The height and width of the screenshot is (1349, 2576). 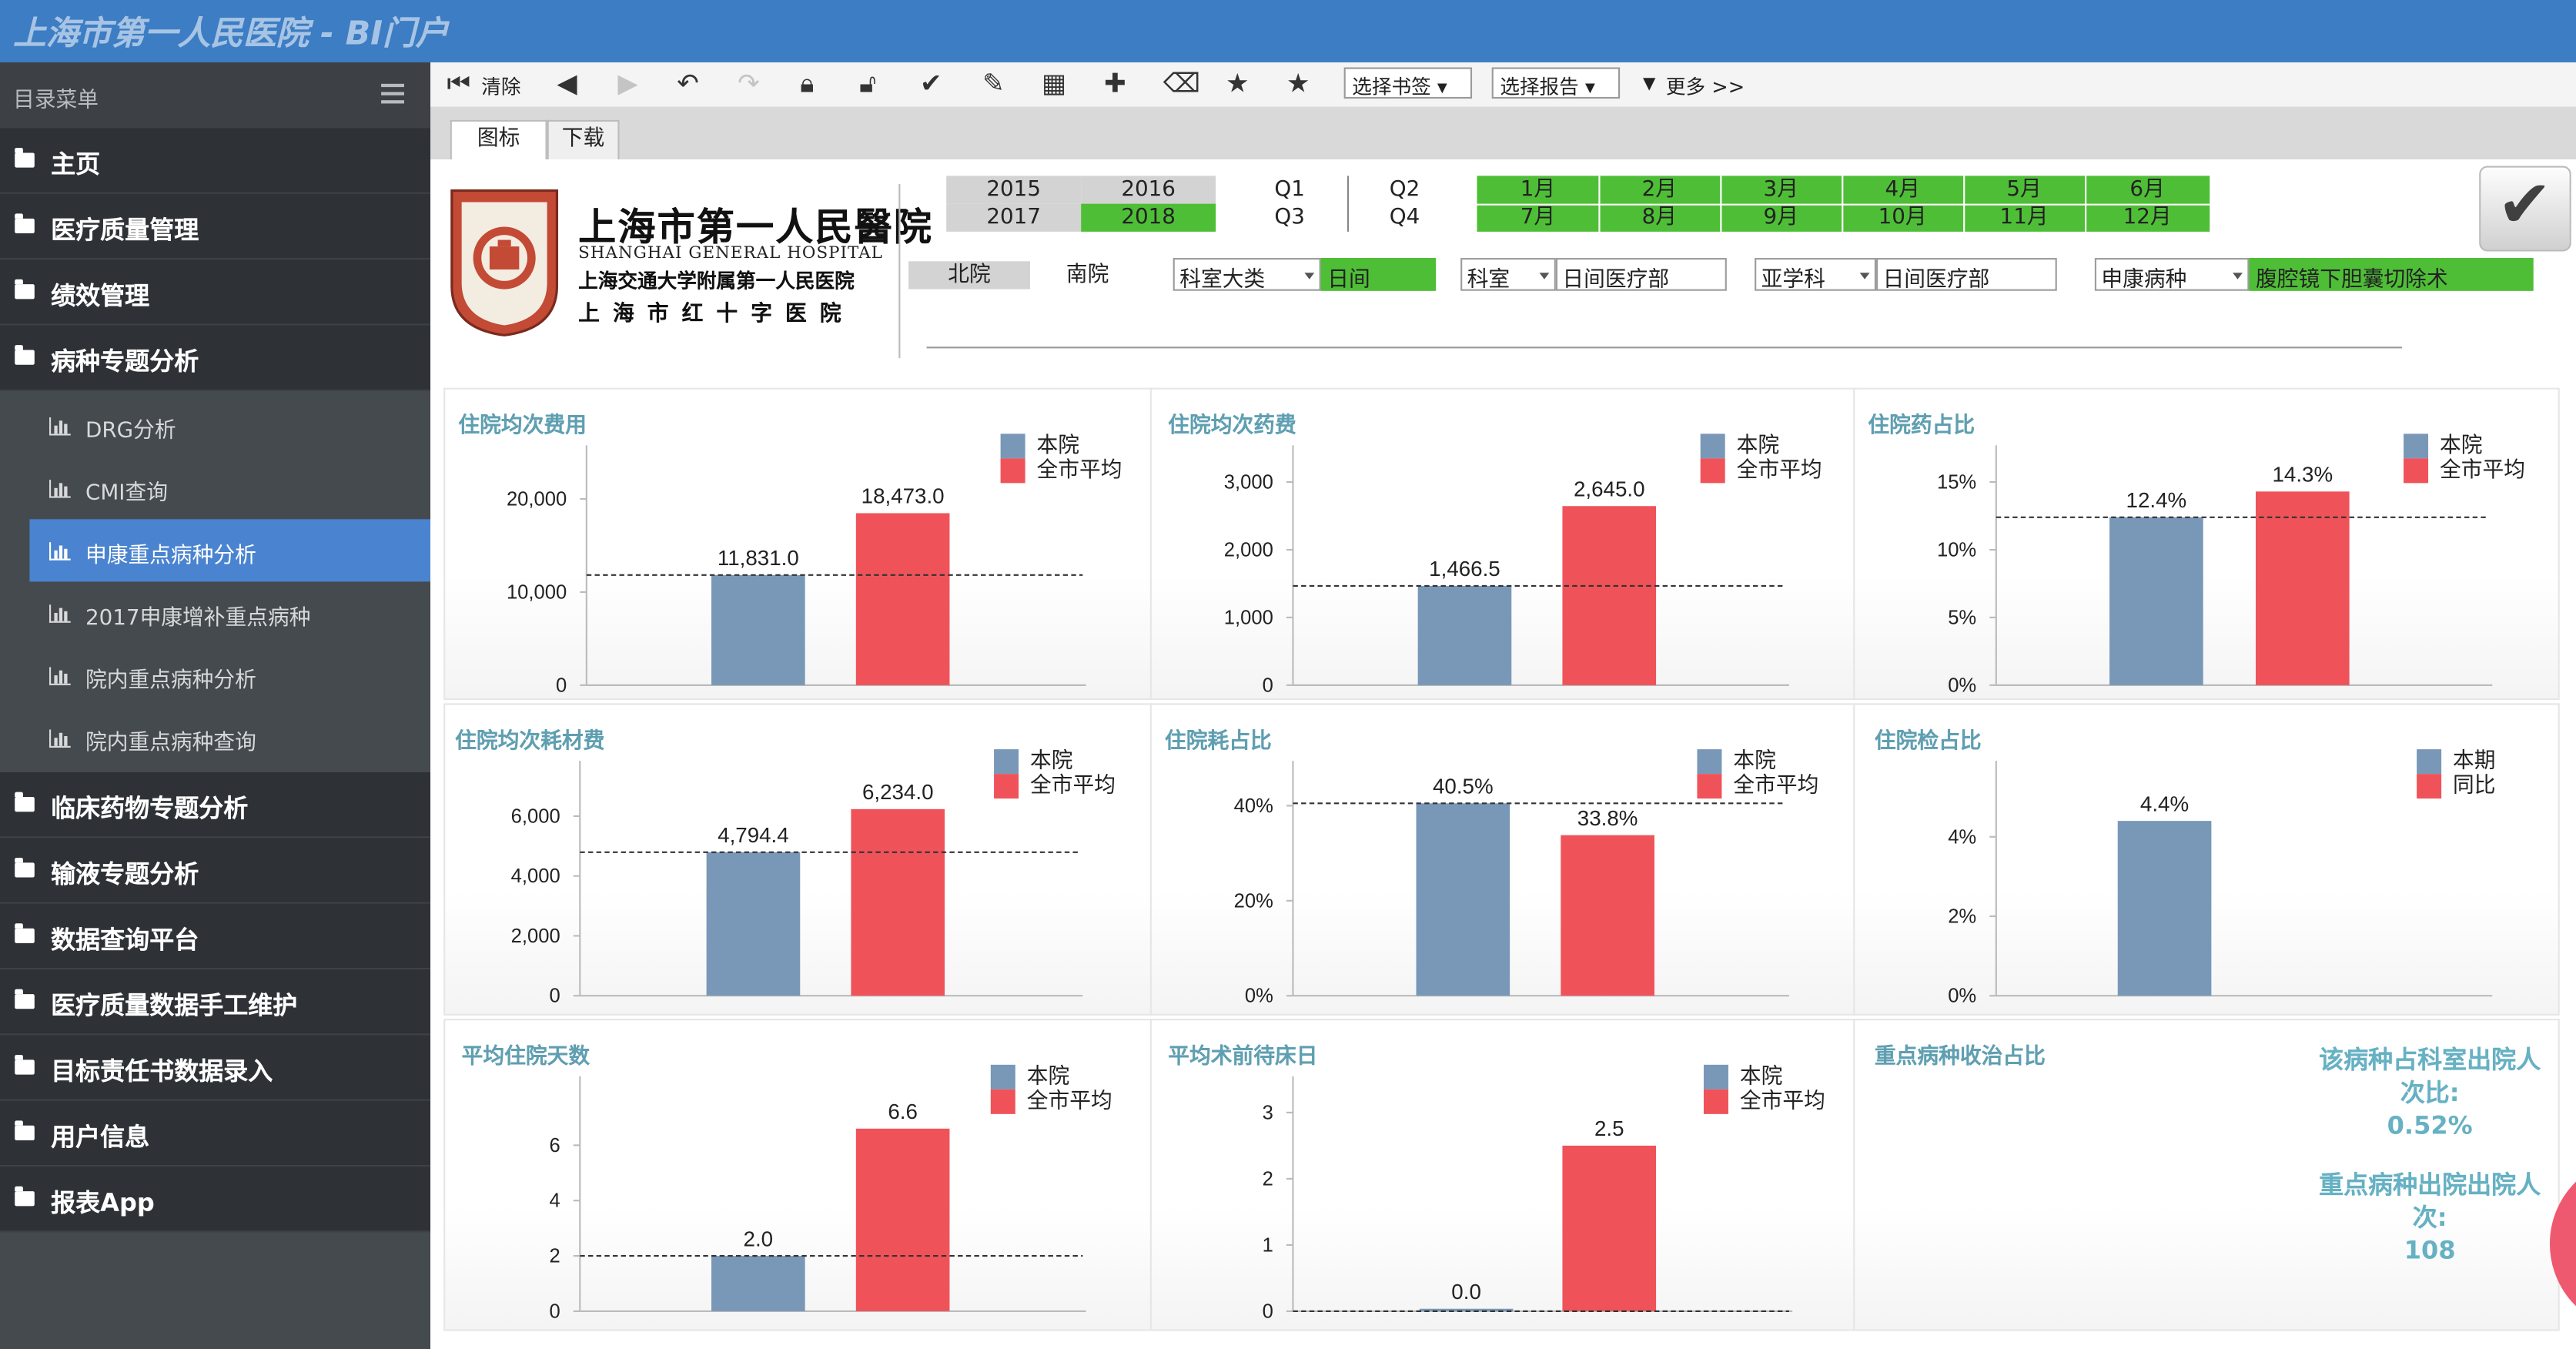 I want to click on sidebar-item-manual-maintenance: 医疗质量数据手工维护, so click(x=216, y=1002).